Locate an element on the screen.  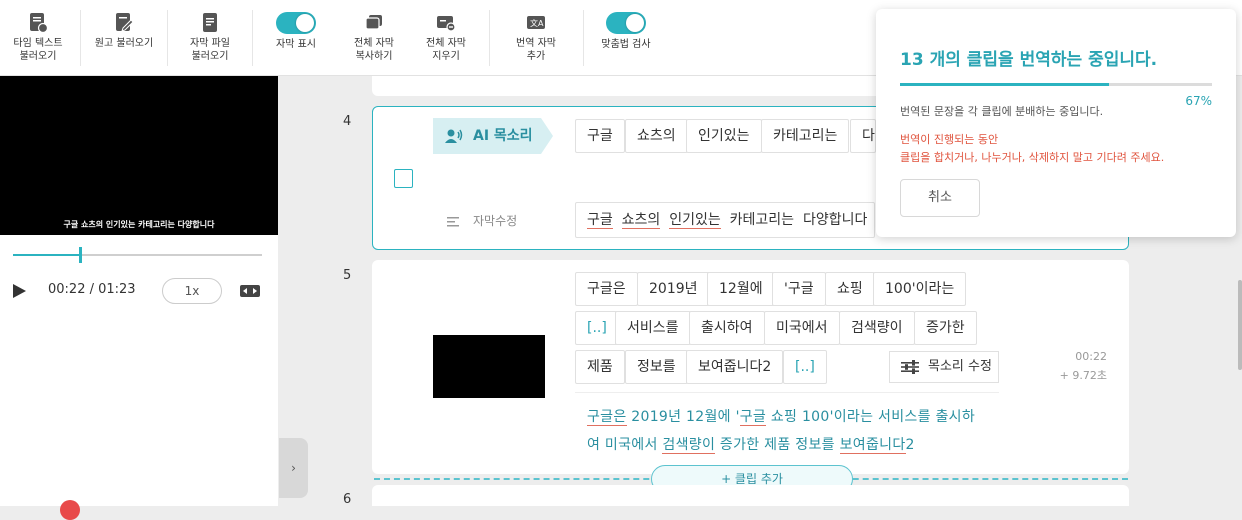
word-chip: 12월에 is located at coordinates (741, 289).